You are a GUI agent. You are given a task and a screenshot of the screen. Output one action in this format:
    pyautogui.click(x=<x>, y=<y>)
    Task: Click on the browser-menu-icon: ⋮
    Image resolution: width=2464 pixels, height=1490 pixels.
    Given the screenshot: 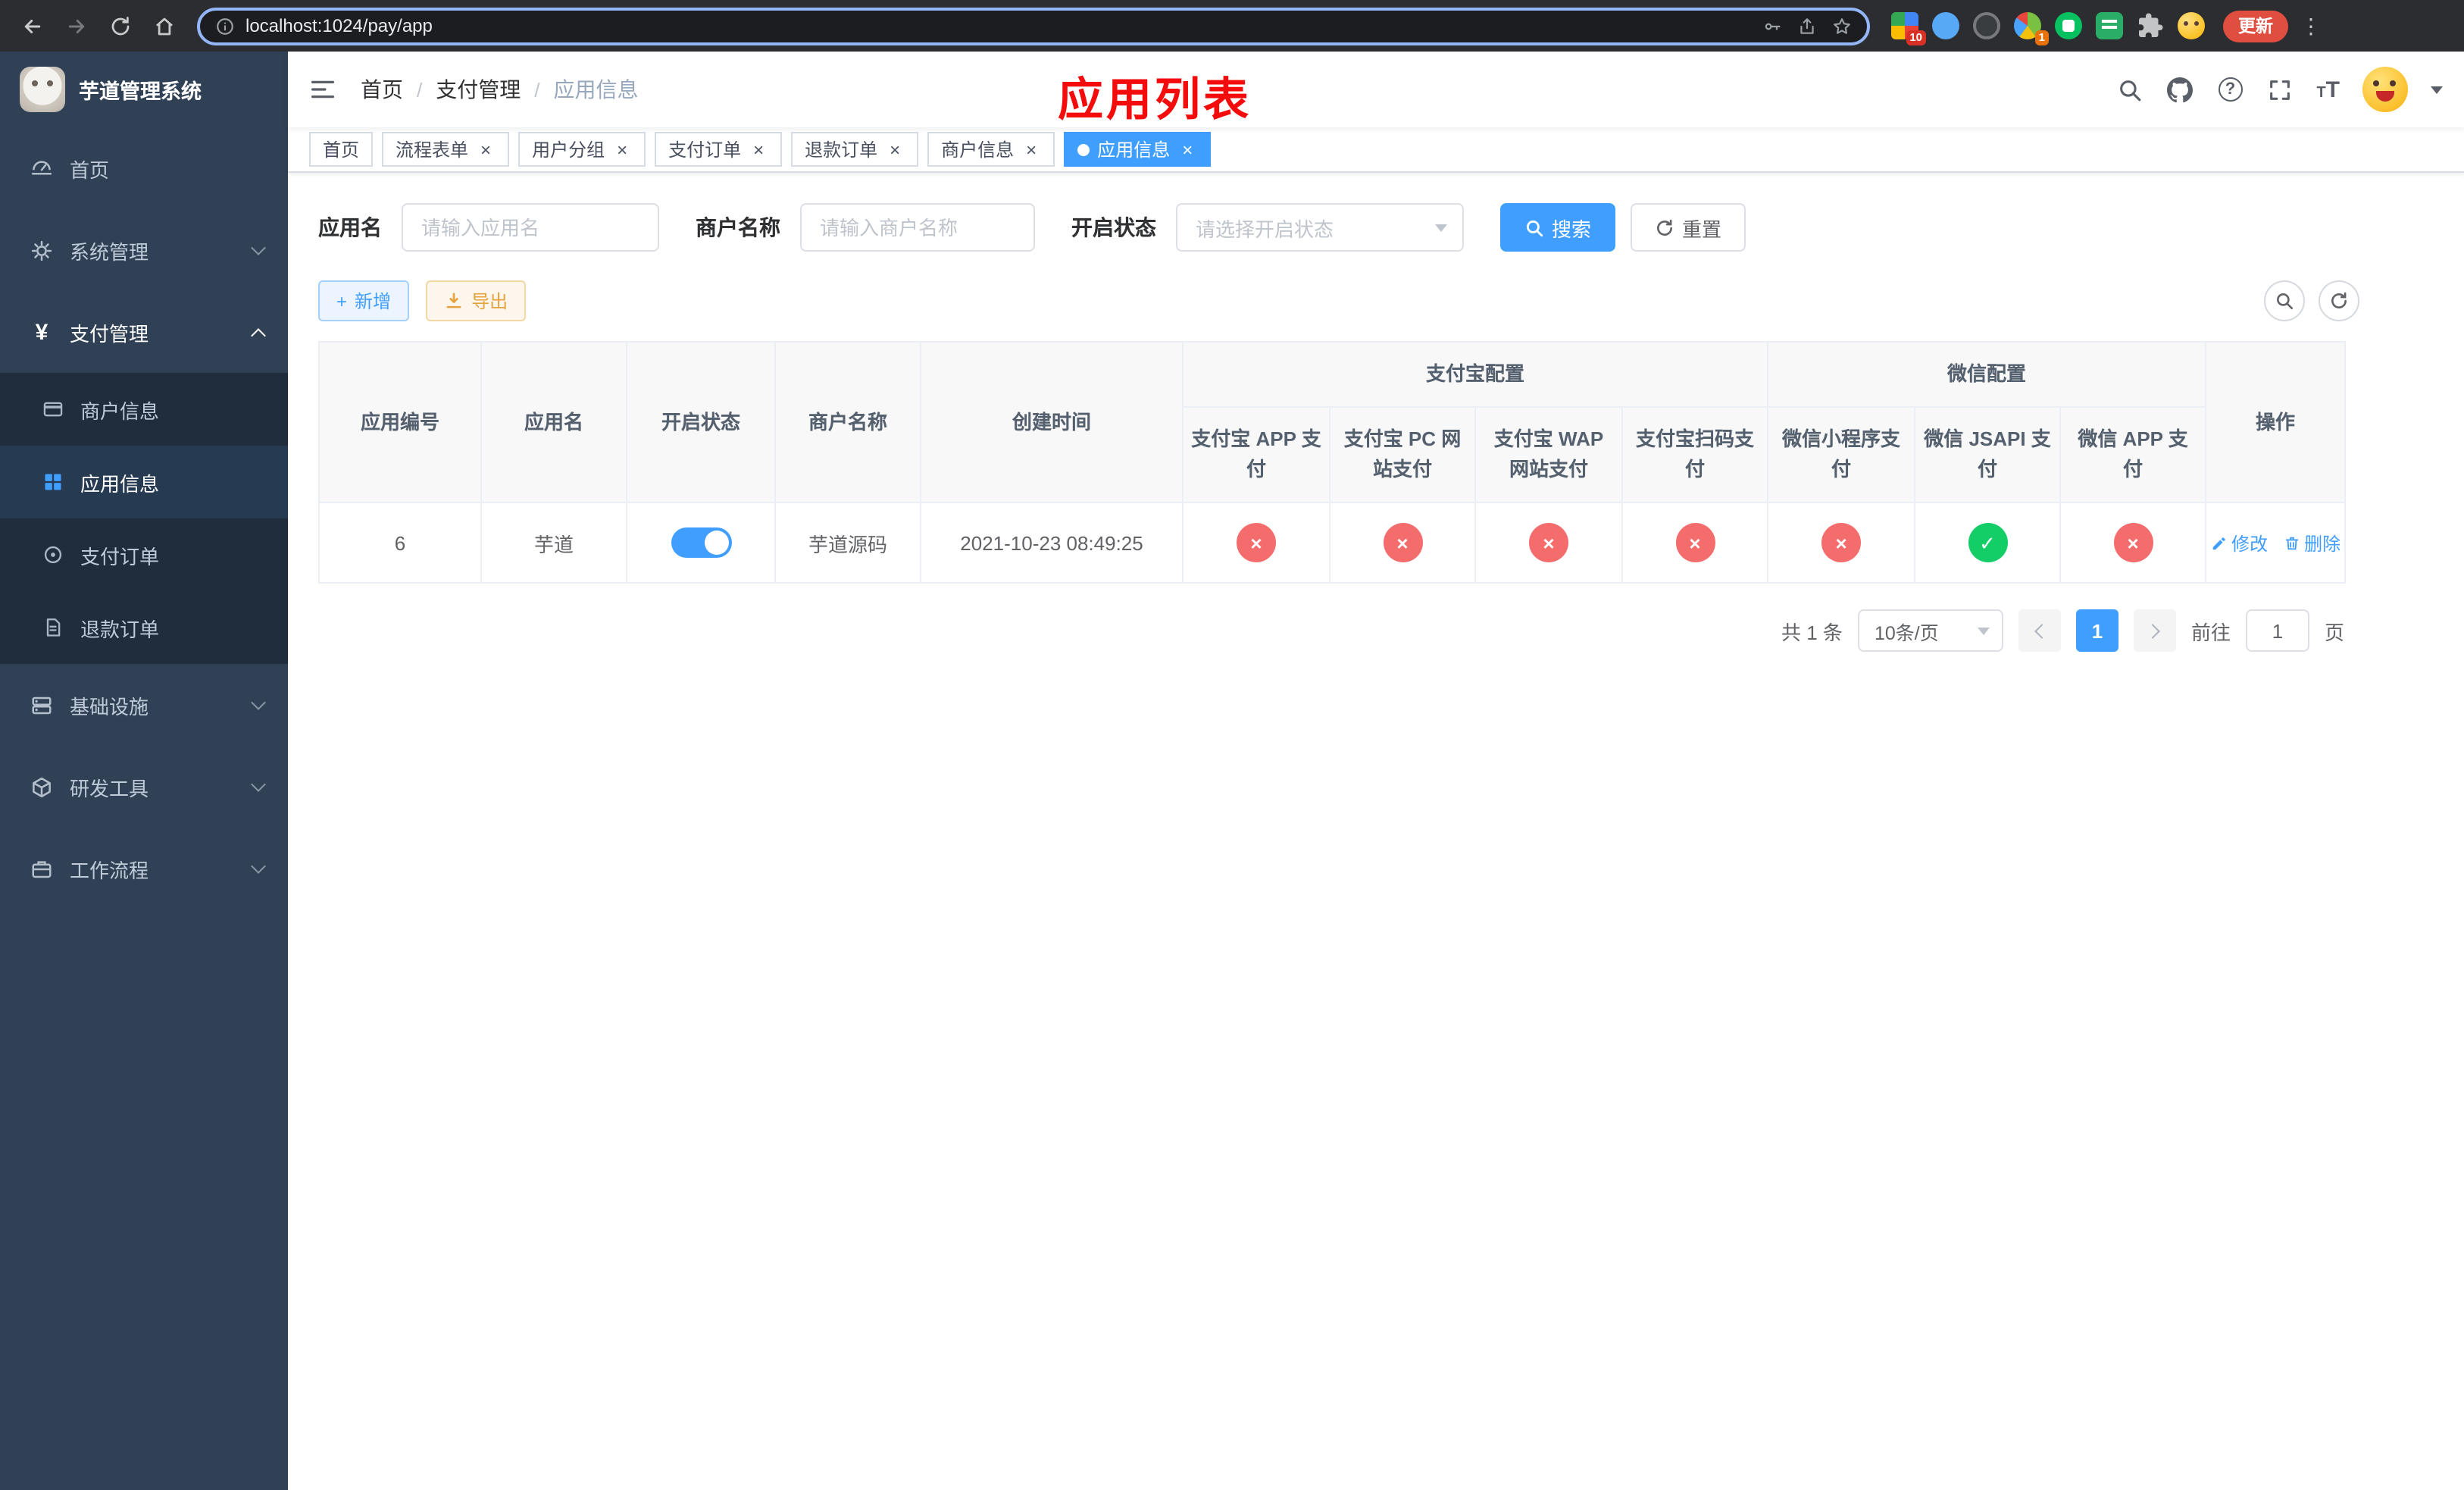 What is the action you would take?
    pyautogui.click(x=2311, y=26)
    